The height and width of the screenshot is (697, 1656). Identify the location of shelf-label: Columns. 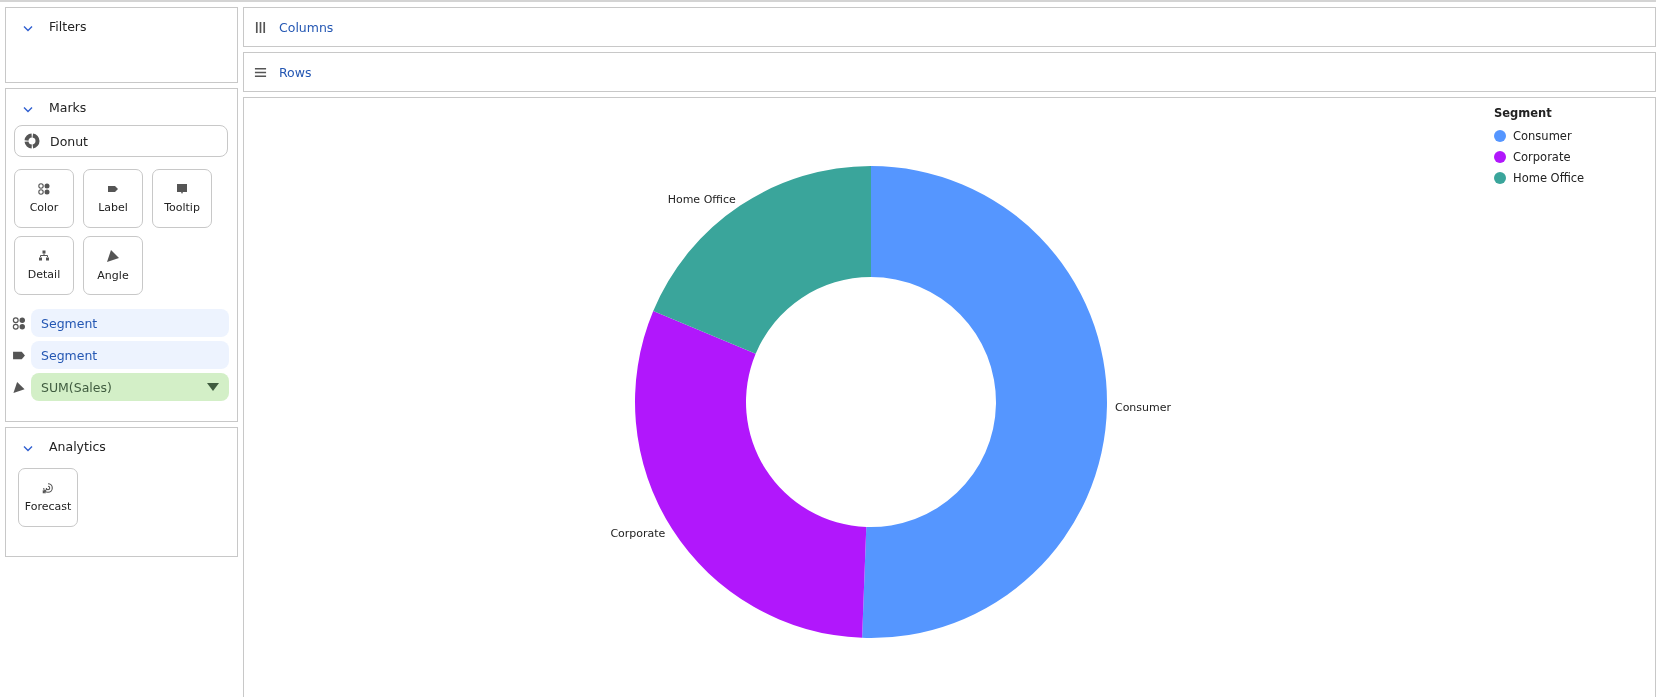
(306, 27).